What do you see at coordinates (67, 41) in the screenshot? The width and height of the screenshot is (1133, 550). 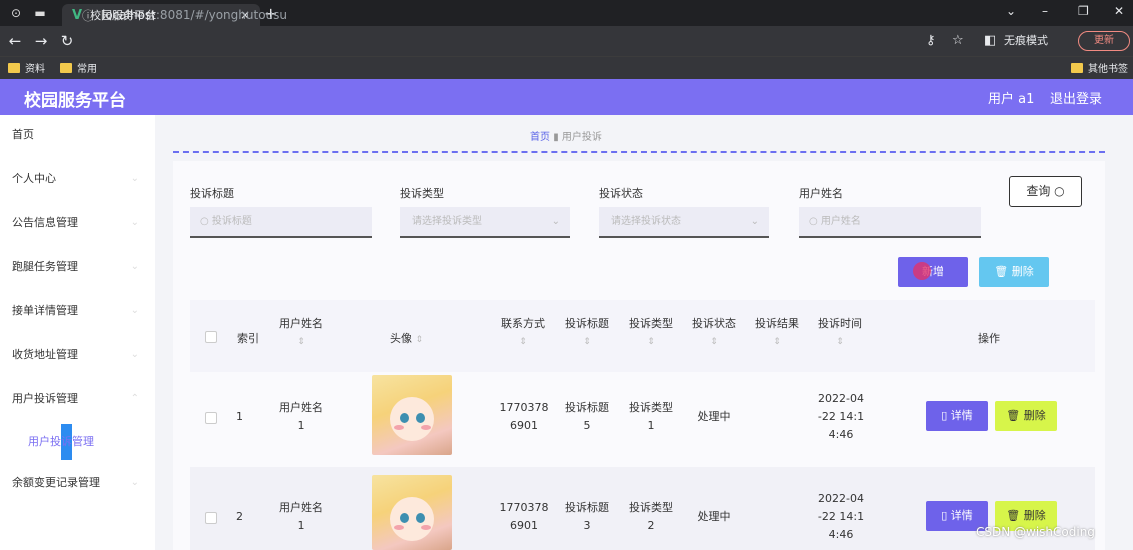 I see `reload-icon: ↻` at bounding box center [67, 41].